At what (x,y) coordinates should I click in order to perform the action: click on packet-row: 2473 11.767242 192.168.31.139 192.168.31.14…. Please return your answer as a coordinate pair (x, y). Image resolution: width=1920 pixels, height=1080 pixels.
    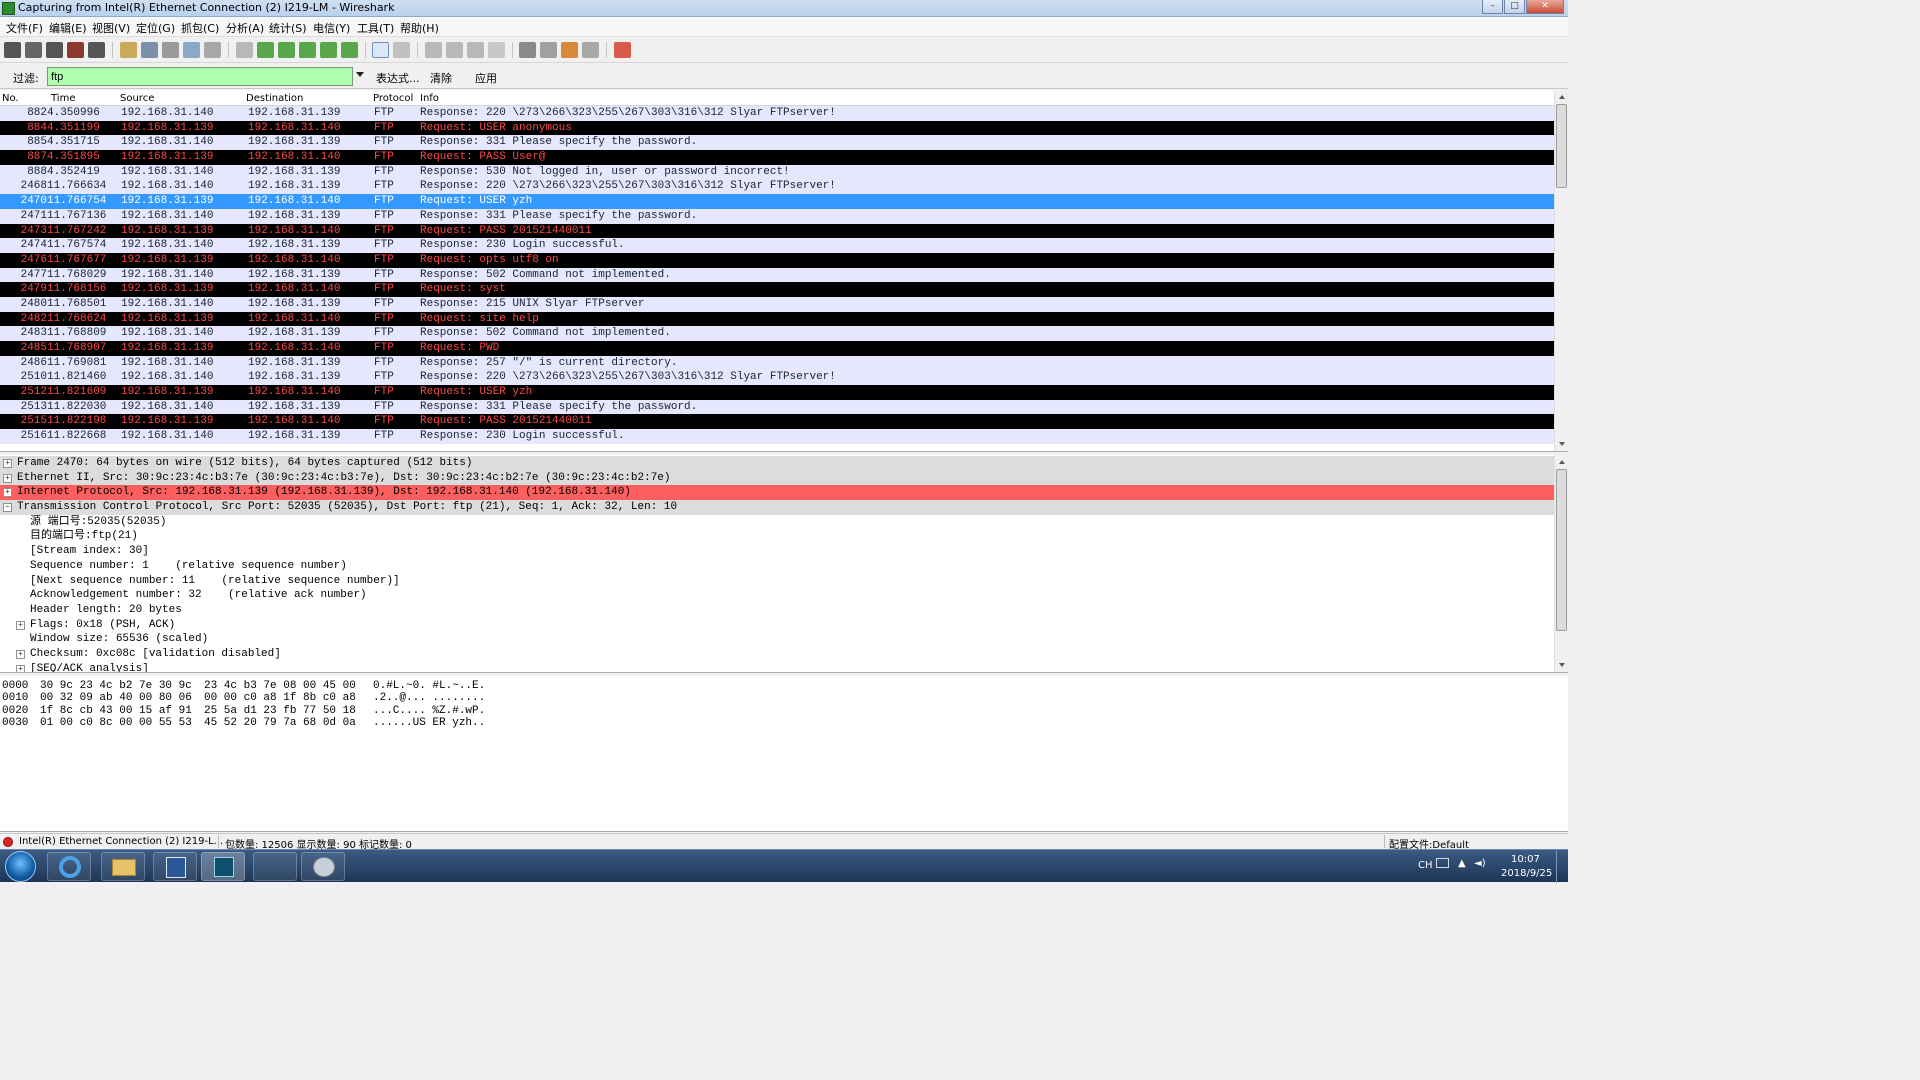
    Looking at the image, I should click on (777, 231).